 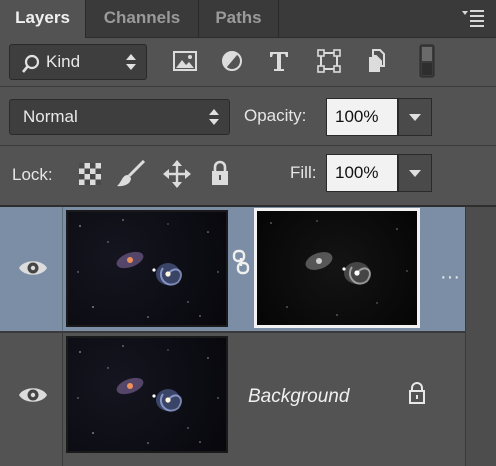 I want to click on fill-input: 100%, so click(x=362, y=173).